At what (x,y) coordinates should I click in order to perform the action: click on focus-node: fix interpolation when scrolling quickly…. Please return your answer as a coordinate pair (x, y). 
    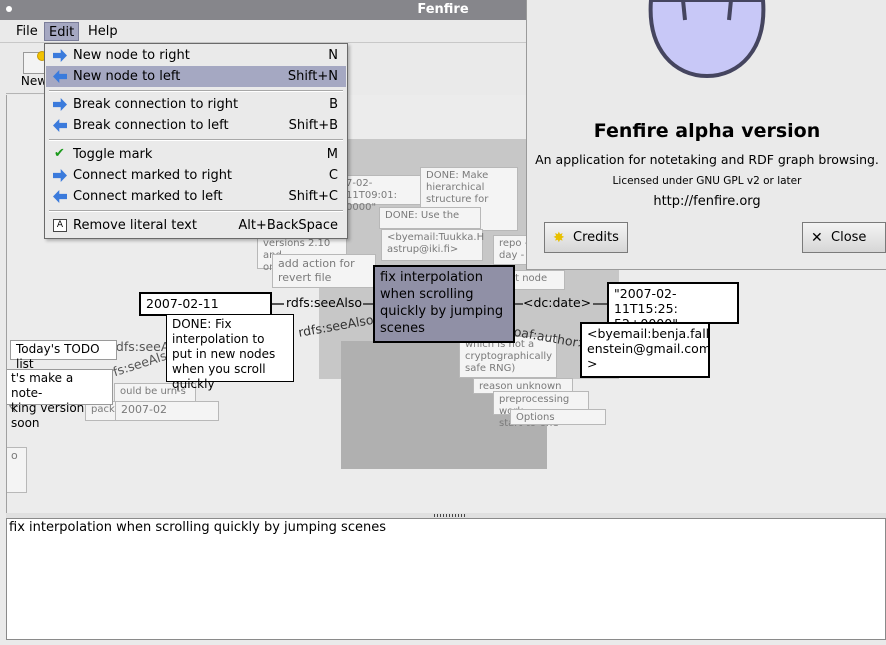
    Looking at the image, I should click on (444, 304).